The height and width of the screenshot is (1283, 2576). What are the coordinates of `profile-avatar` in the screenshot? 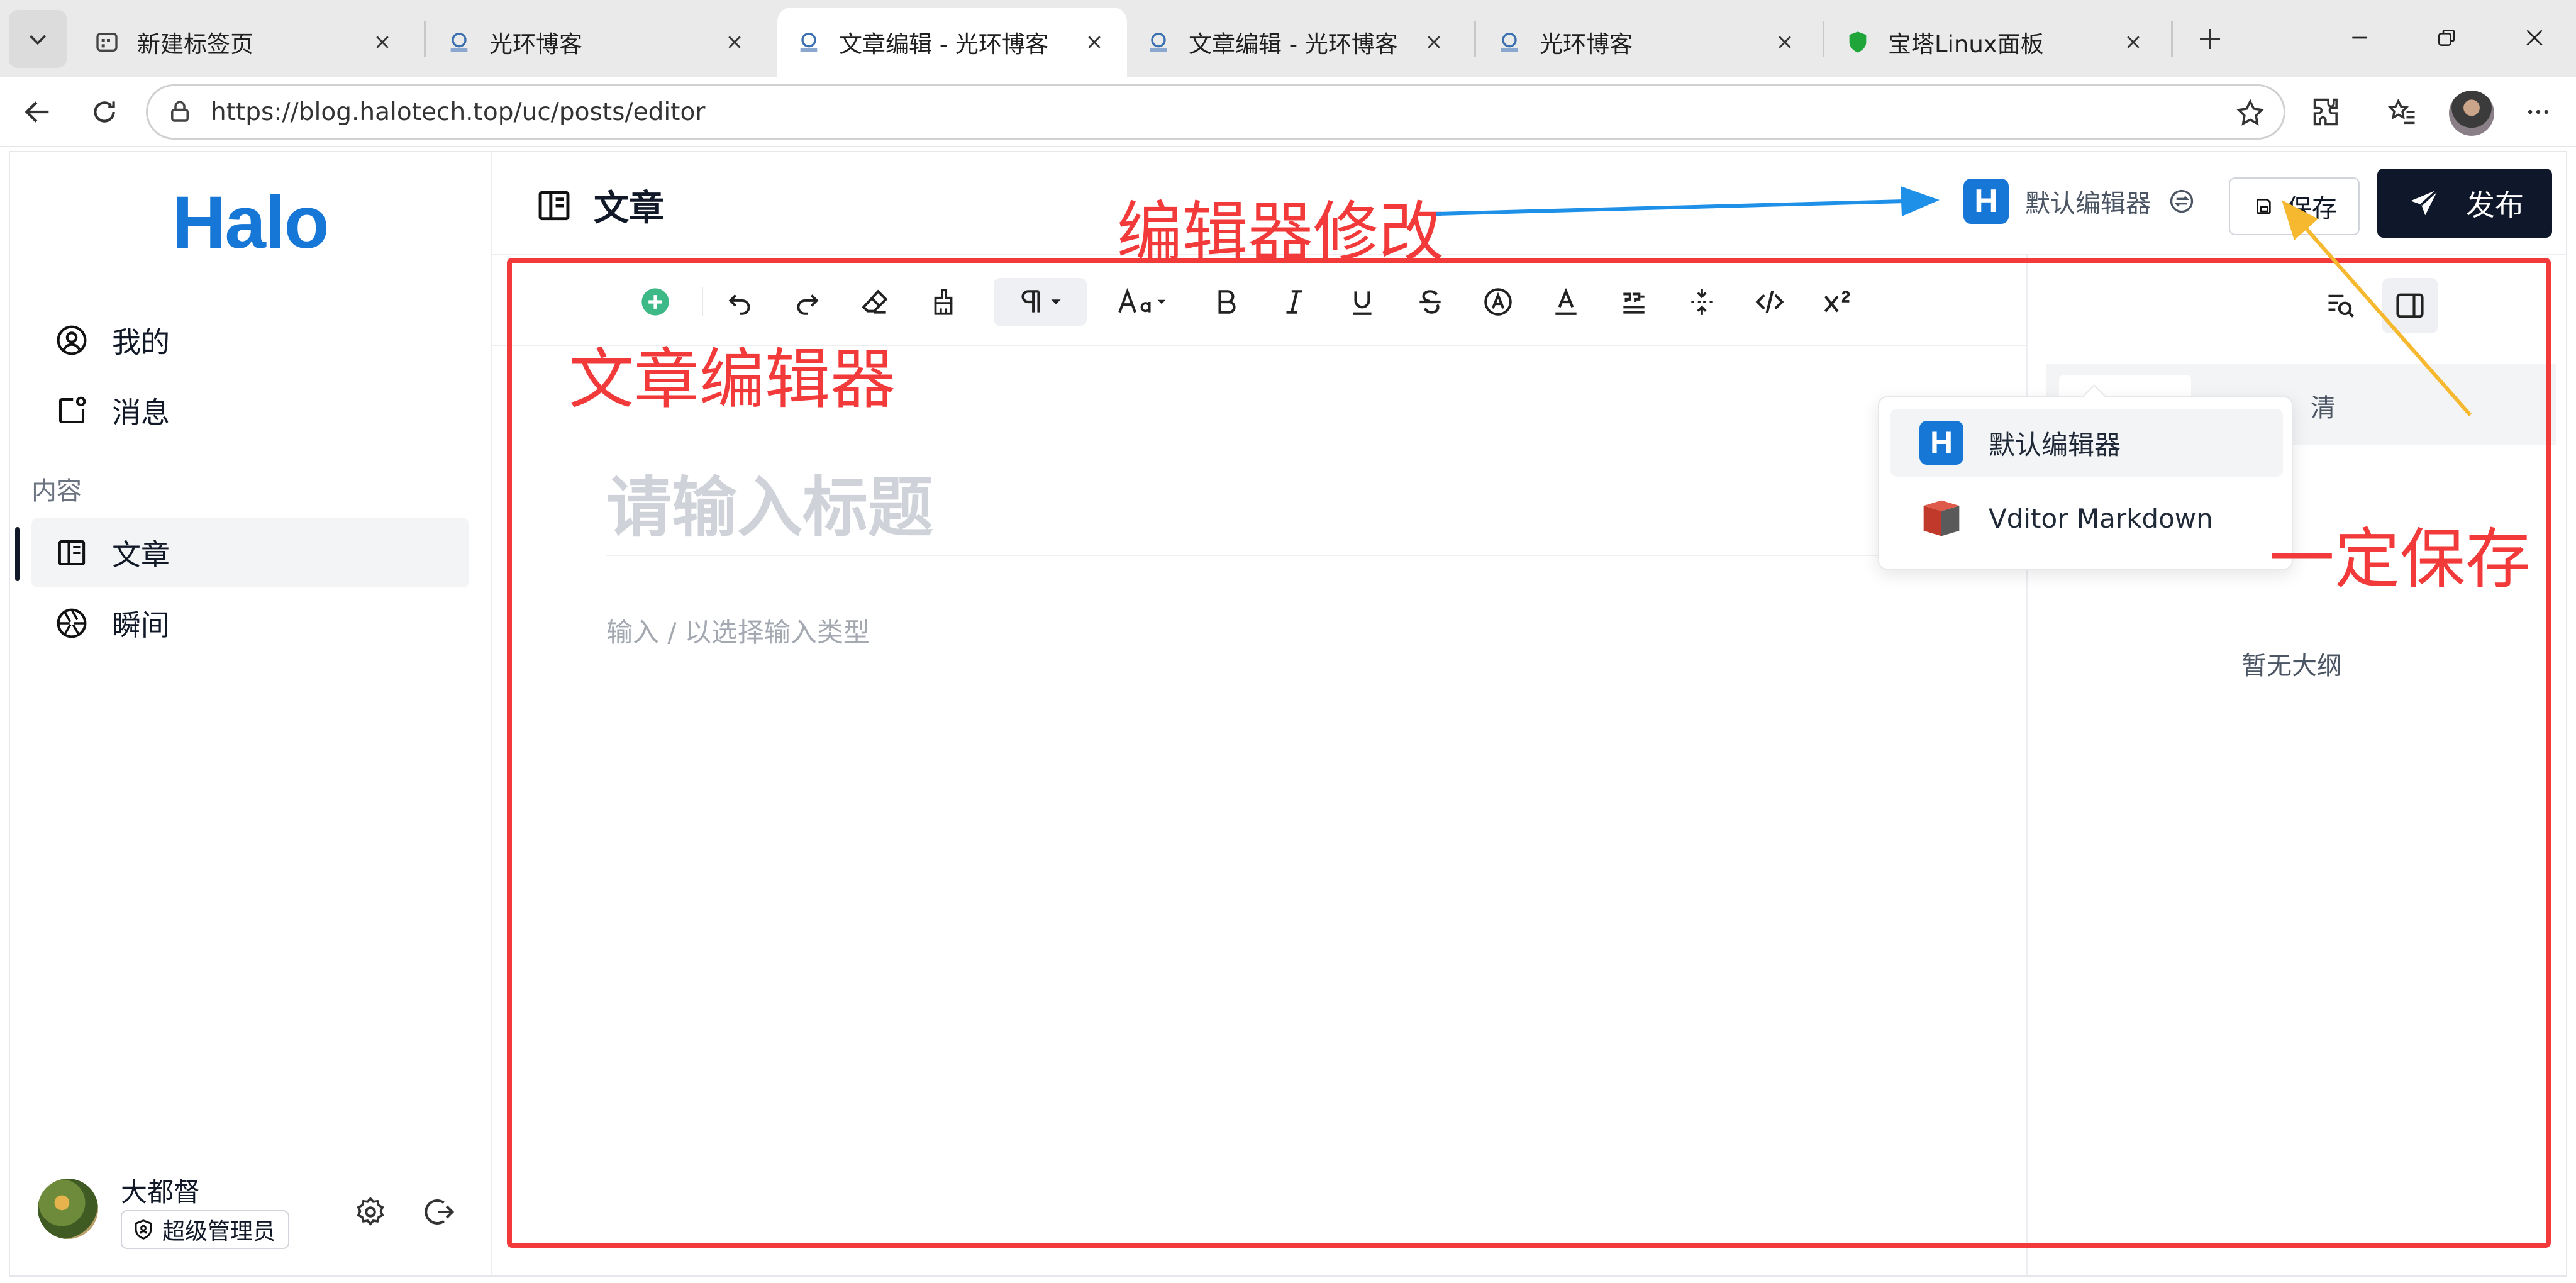 It's located at (2471, 114).